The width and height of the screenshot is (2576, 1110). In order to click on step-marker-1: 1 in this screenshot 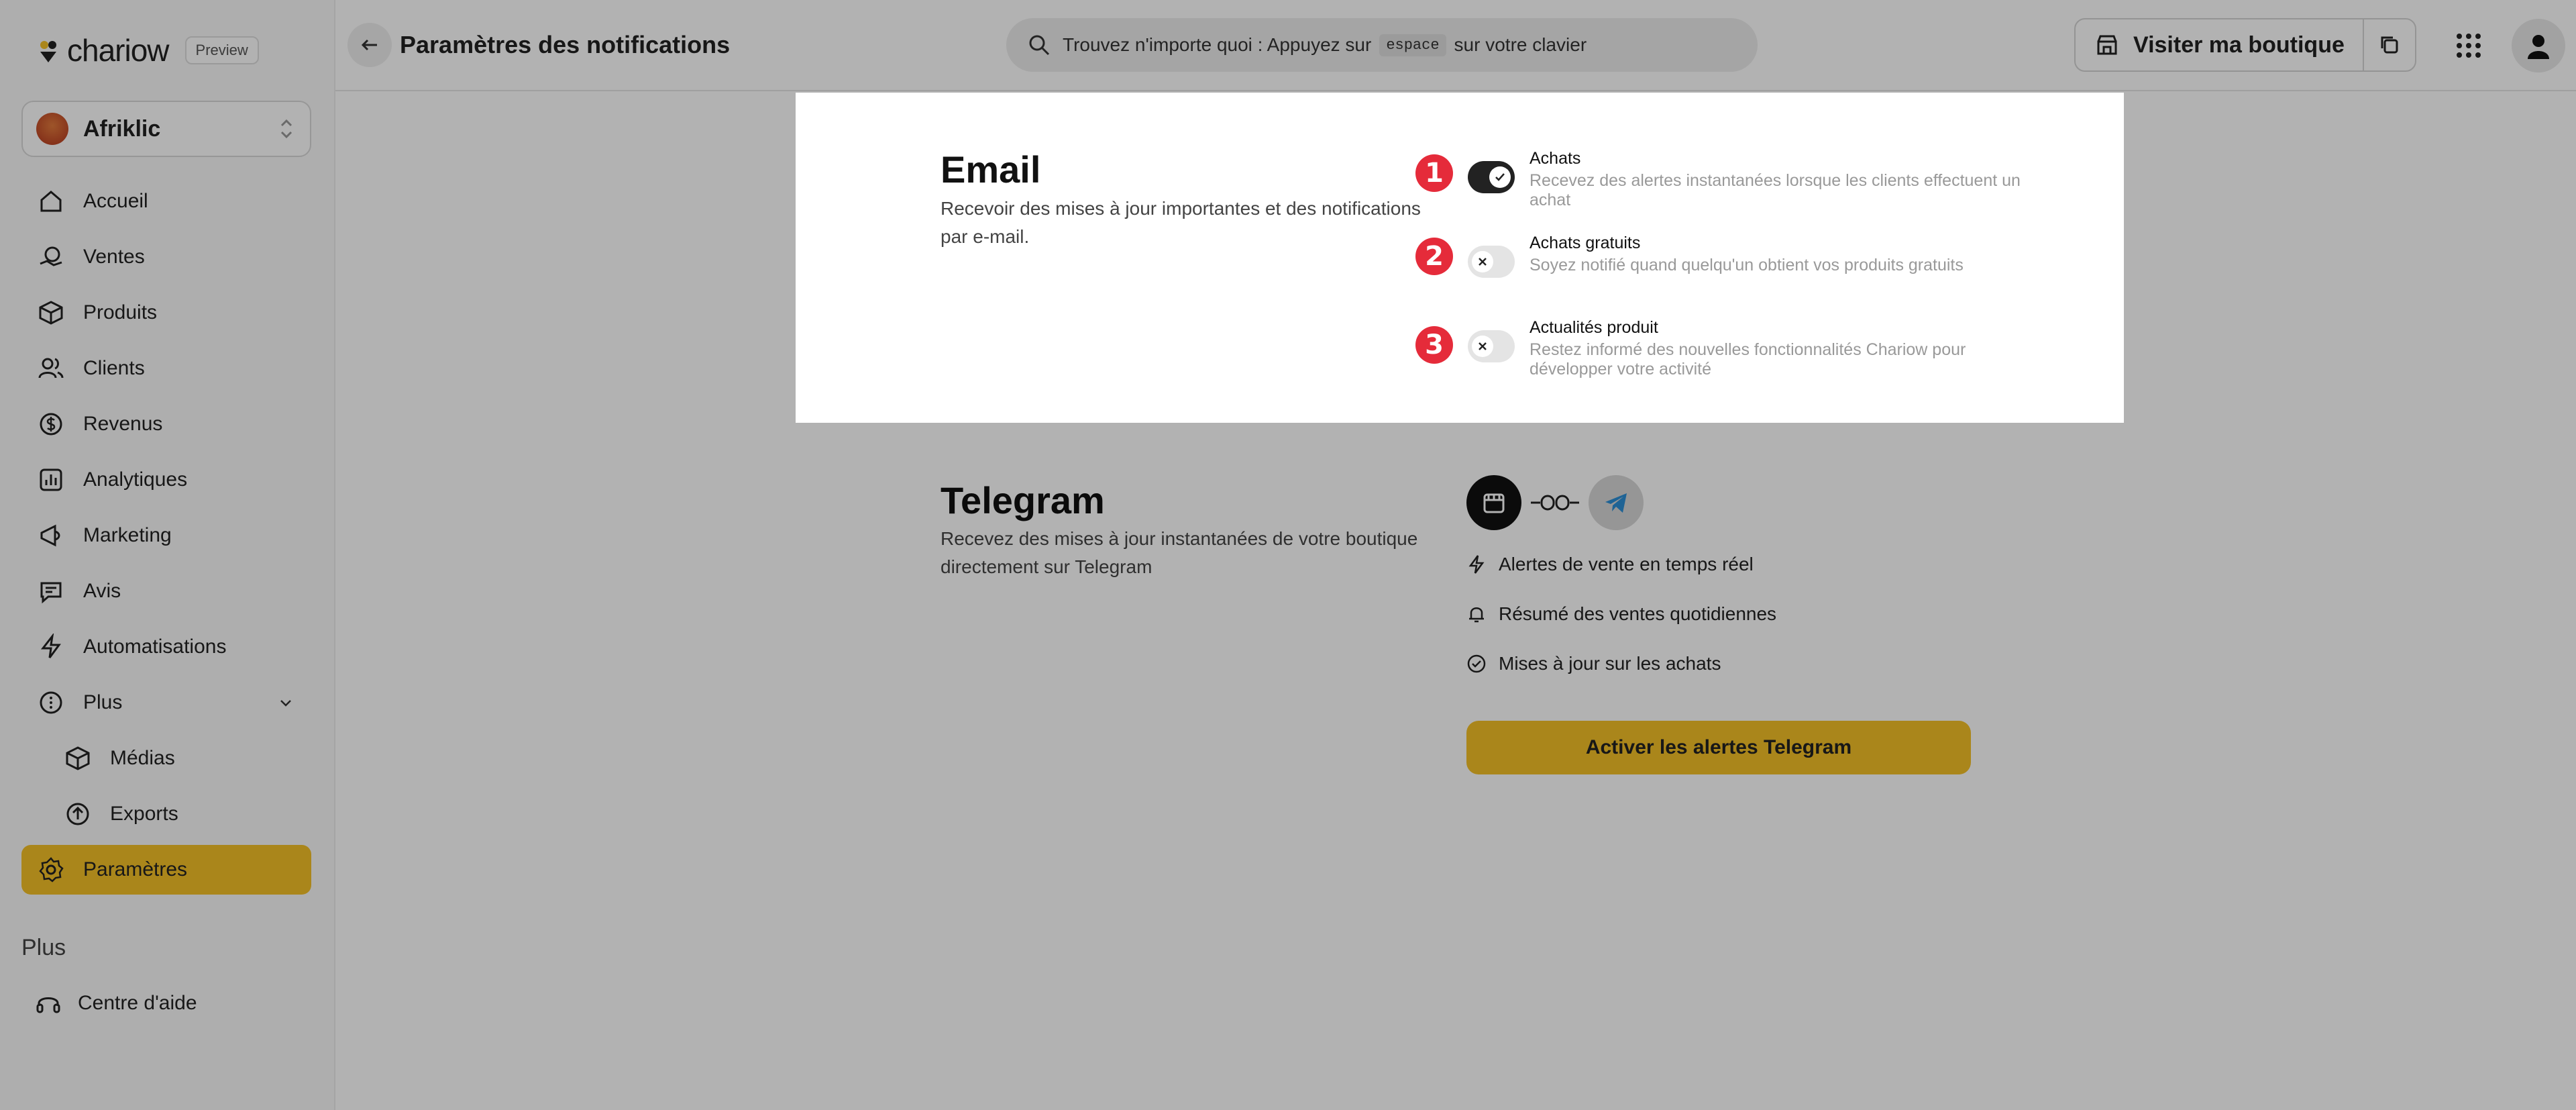, I will do `click(1434, 173)`.